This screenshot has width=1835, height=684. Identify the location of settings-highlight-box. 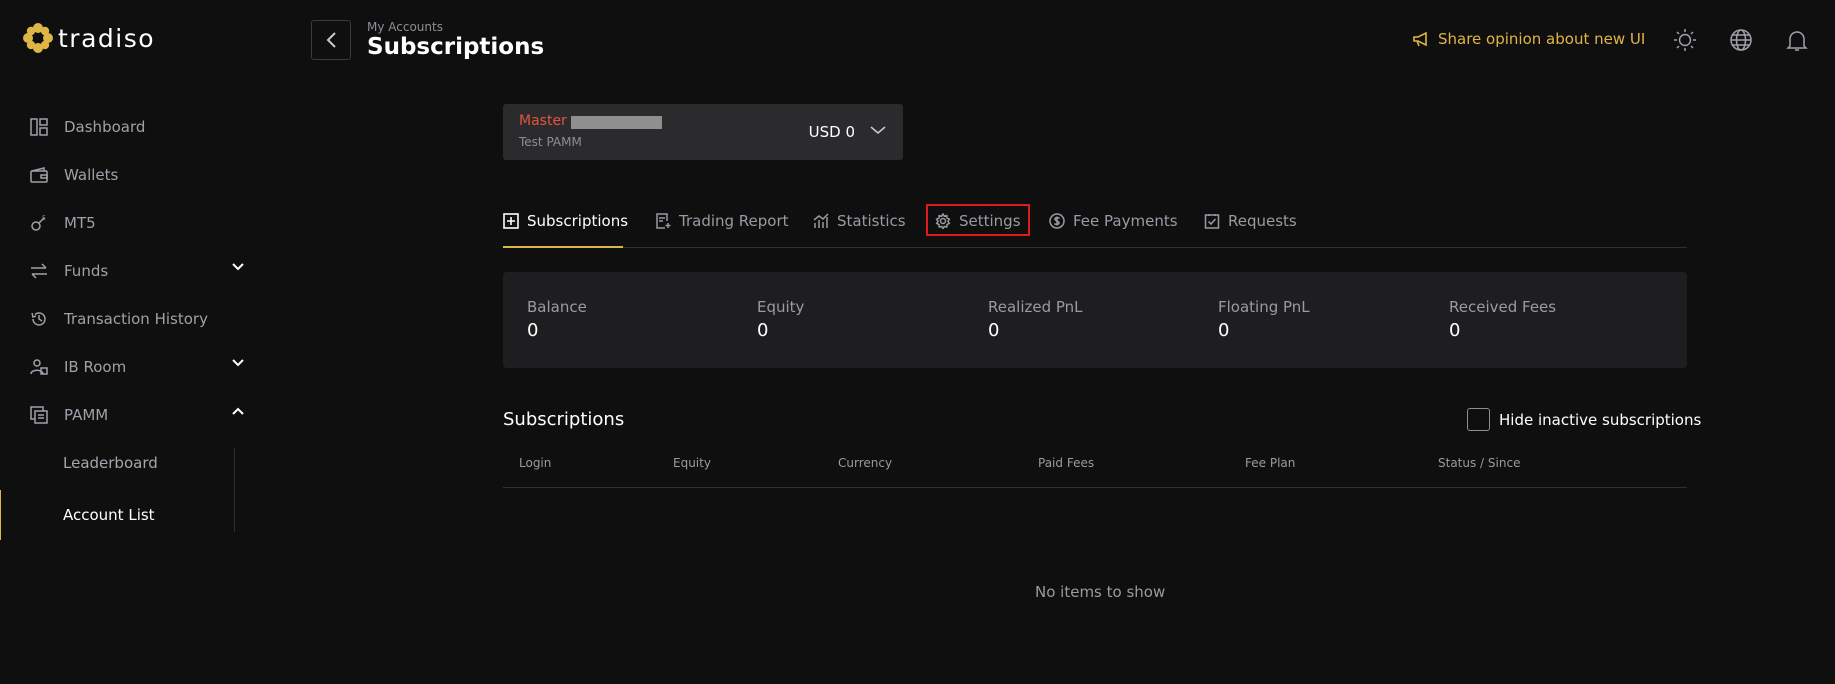
(978, 220).